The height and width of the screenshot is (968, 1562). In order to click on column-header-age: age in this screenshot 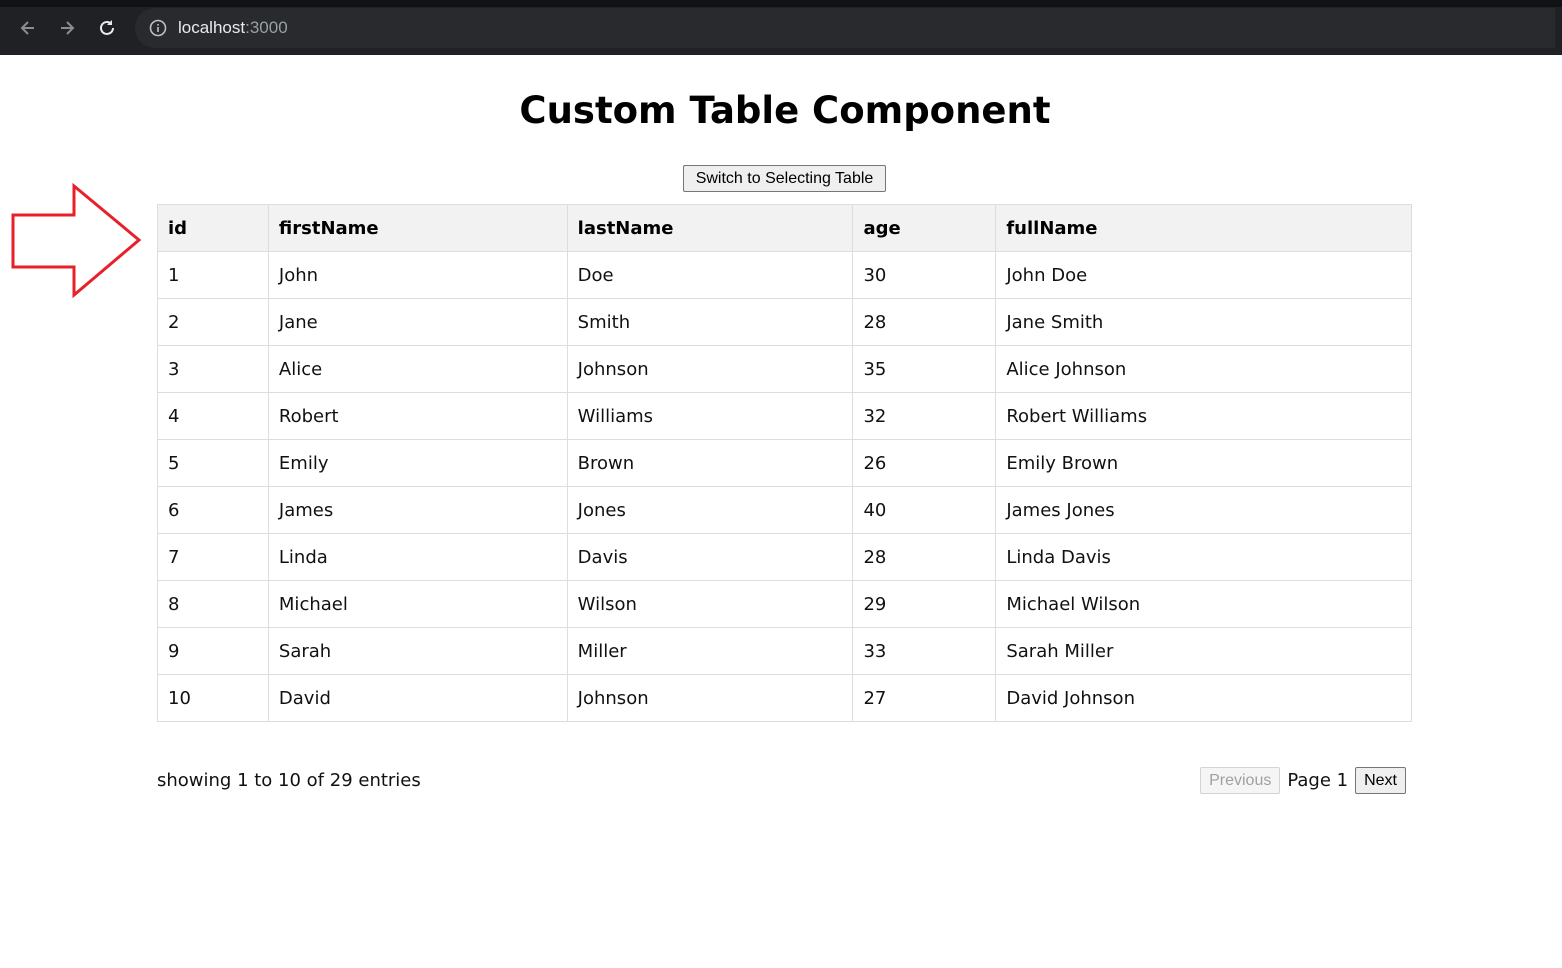, I will do `click(924, 228)`.